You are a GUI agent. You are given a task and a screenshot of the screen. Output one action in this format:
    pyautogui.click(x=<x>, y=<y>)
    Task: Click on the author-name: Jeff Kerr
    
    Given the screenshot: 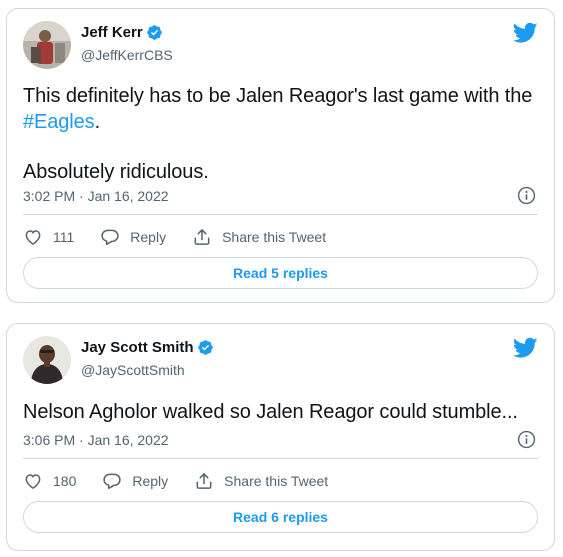 What is the action you would take?
    pyautogui.click(x=112, y=32)
    